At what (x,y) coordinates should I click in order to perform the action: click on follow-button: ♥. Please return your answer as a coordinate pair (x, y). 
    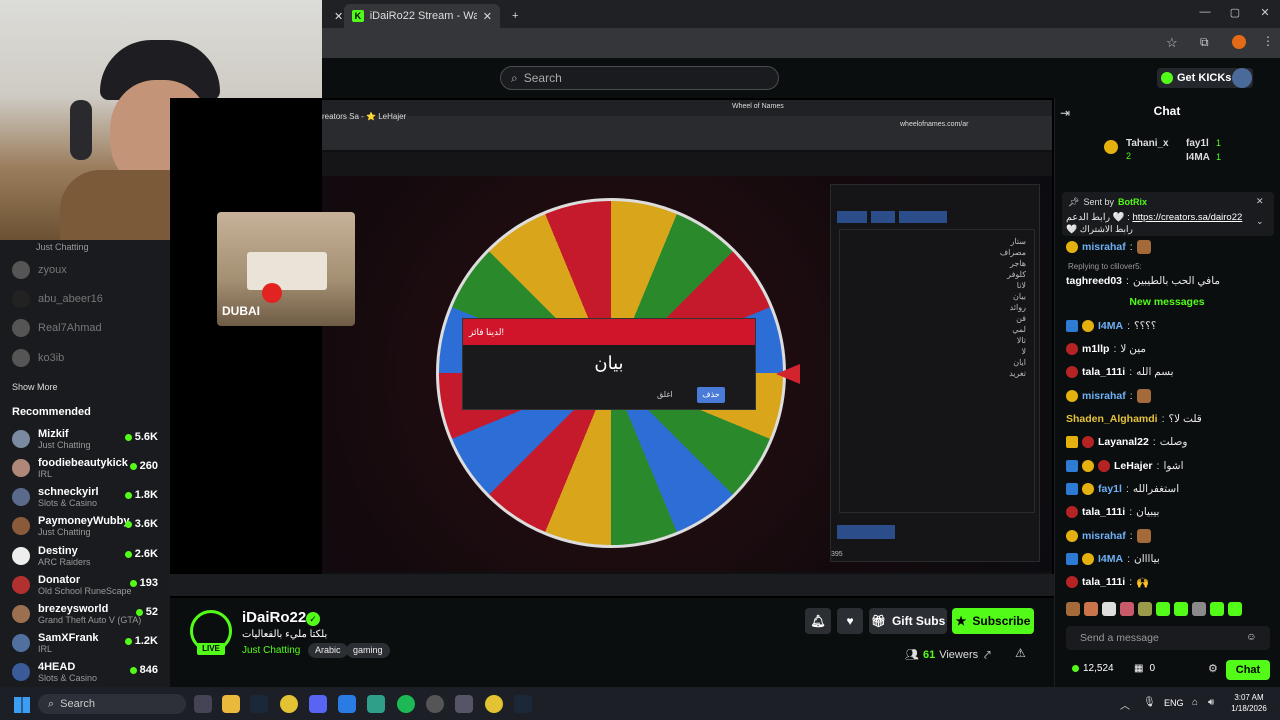
    Looking at the image, I should click on (850, 621).